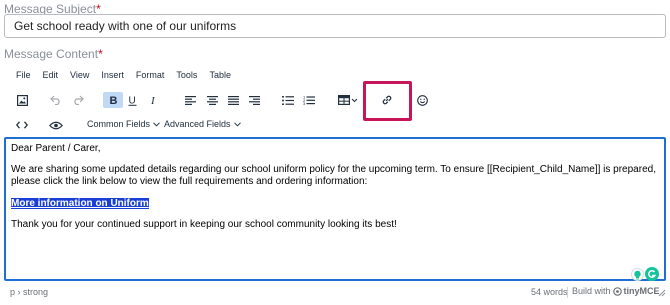 The height and width of the screenshot is (305, 670). I want to click on underline-icon: U, so click(132, 100).